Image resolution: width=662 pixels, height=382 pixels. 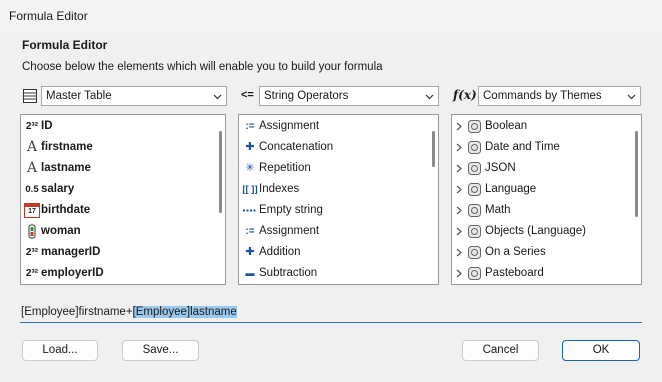 I want to click on operator-label: Assignment, so click(x=289, y=231).